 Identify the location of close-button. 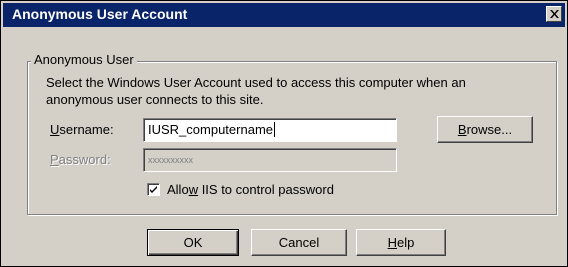
(554, 14).